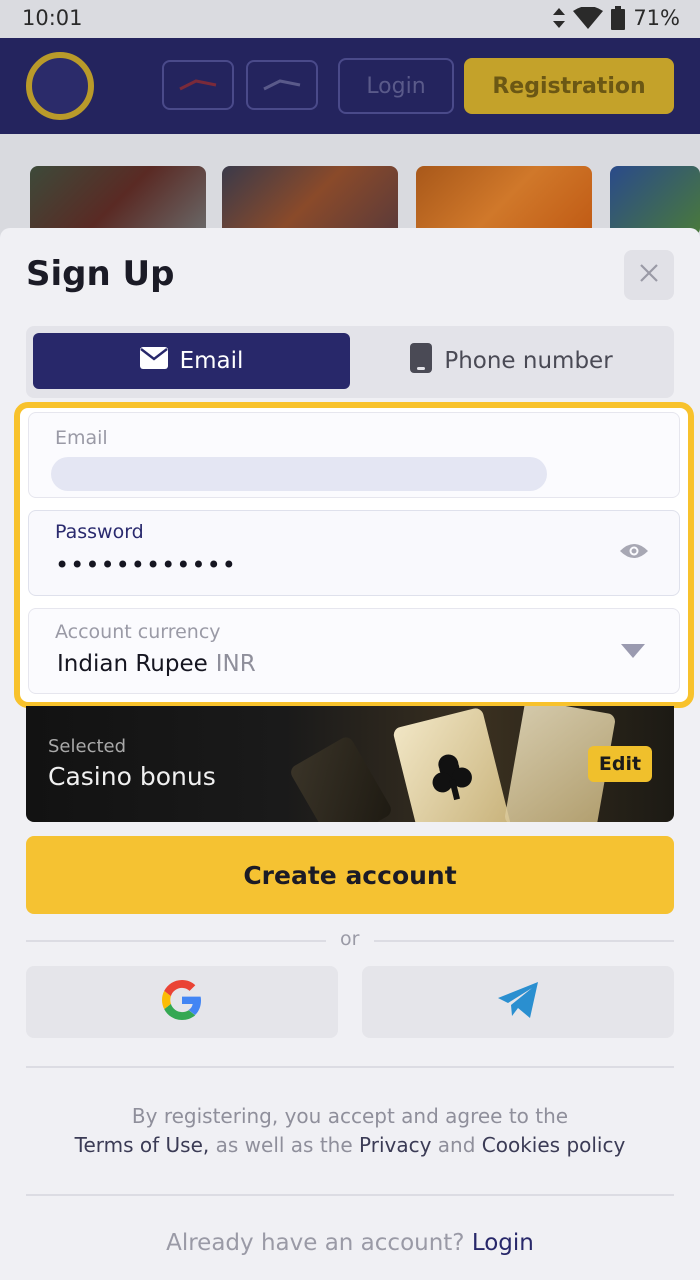 The image size is (700, 1280). Describe the element at coordinates (395, 1145) in the screenshot. I see `privacy-link: Privacy` at that location.